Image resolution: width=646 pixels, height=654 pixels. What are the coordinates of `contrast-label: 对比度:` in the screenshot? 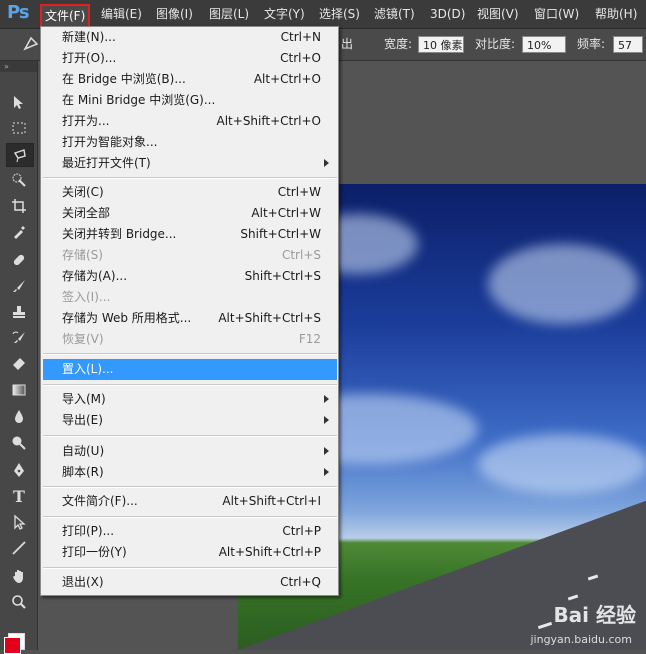 It's located at (495, 44).